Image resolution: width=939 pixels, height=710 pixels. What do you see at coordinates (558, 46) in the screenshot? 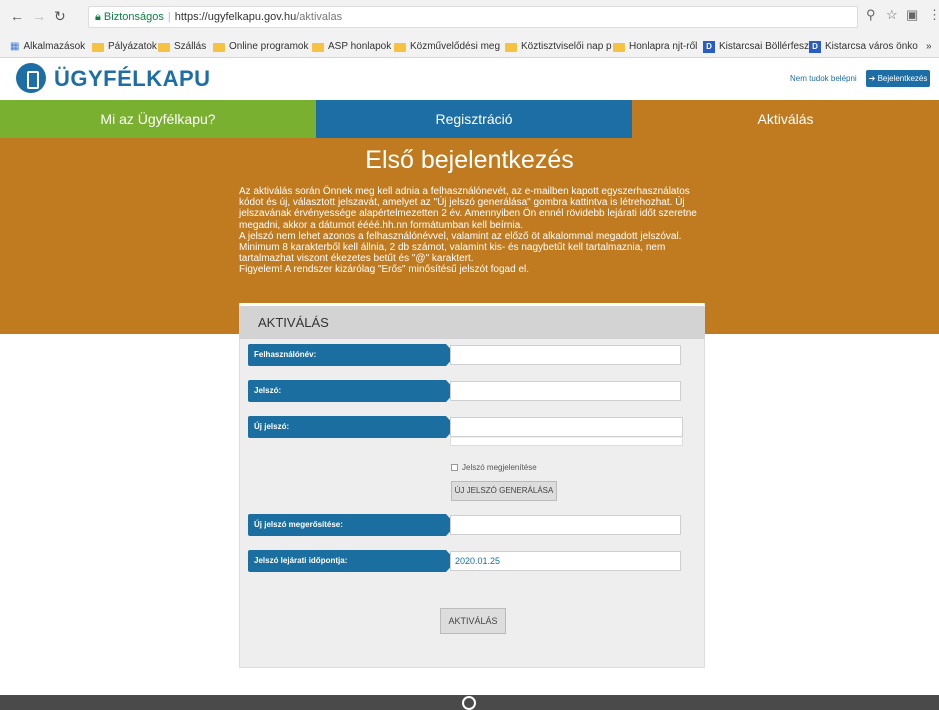
I see `bookmark-folder: Köztisztviselői nap p` at bounding box center [558, 46].